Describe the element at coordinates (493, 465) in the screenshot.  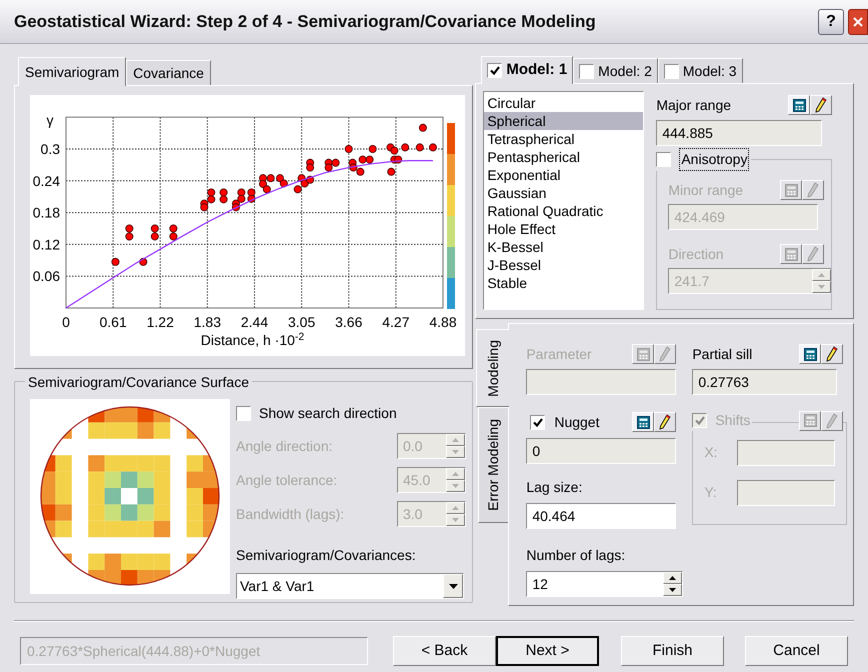
I see `tab: Error Modeling` at that location.